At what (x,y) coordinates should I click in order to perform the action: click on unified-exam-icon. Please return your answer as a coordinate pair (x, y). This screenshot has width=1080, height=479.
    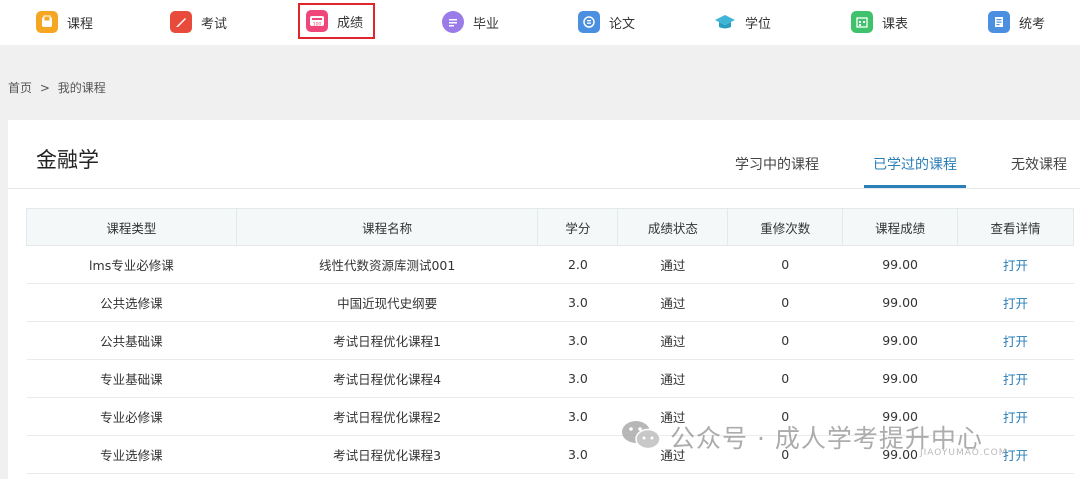
    Looking at the image, I should click on (999, 22).